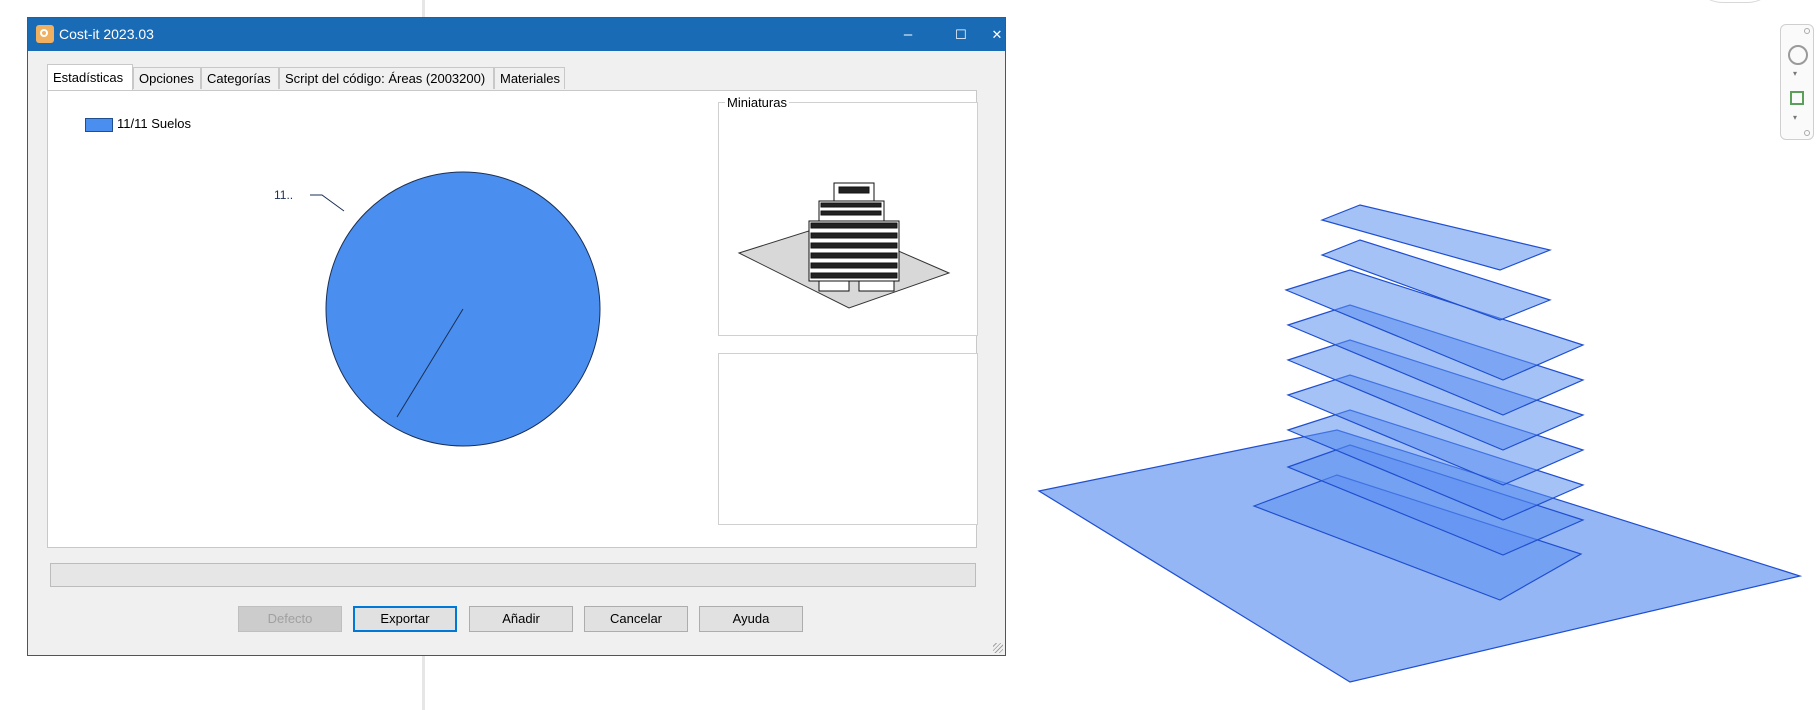 This screenshot has height=710, width=1816. Describe the element at coordinates (848, 439) in the screenshot. I see `preview-group` at that location.